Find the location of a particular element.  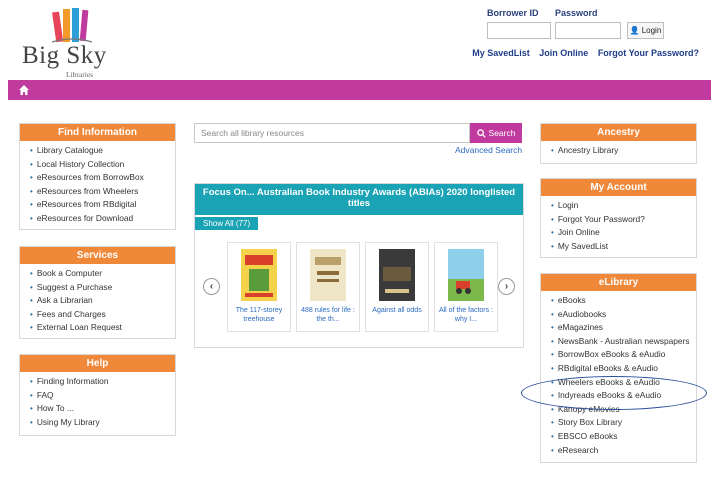

elibrary-item: RBdigital eBooks & eAudio is located at coordinates (623, 369).